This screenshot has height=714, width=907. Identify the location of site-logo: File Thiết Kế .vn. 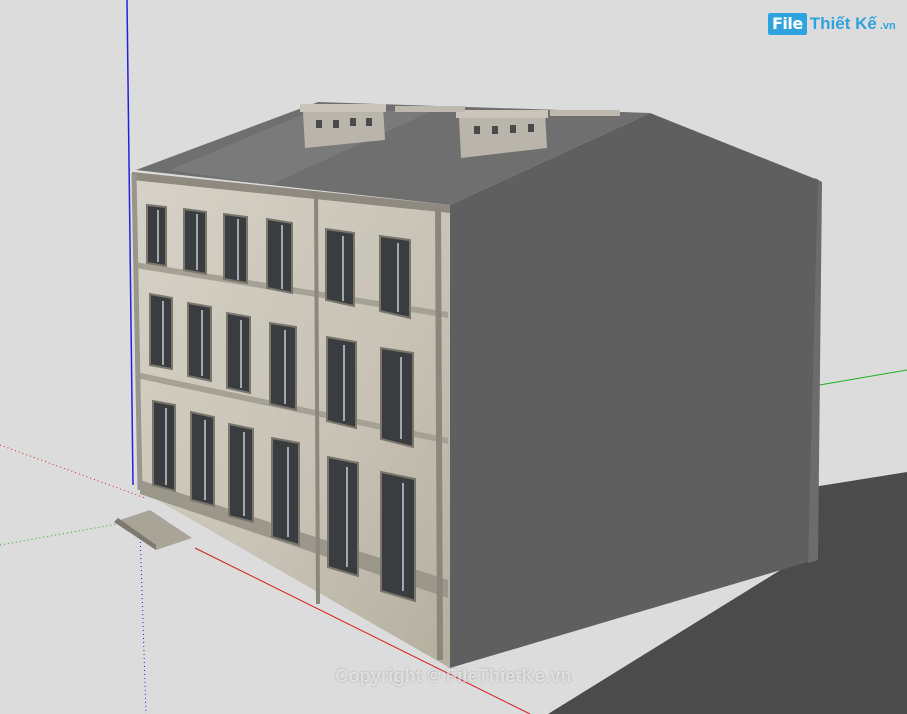
(832, 24).